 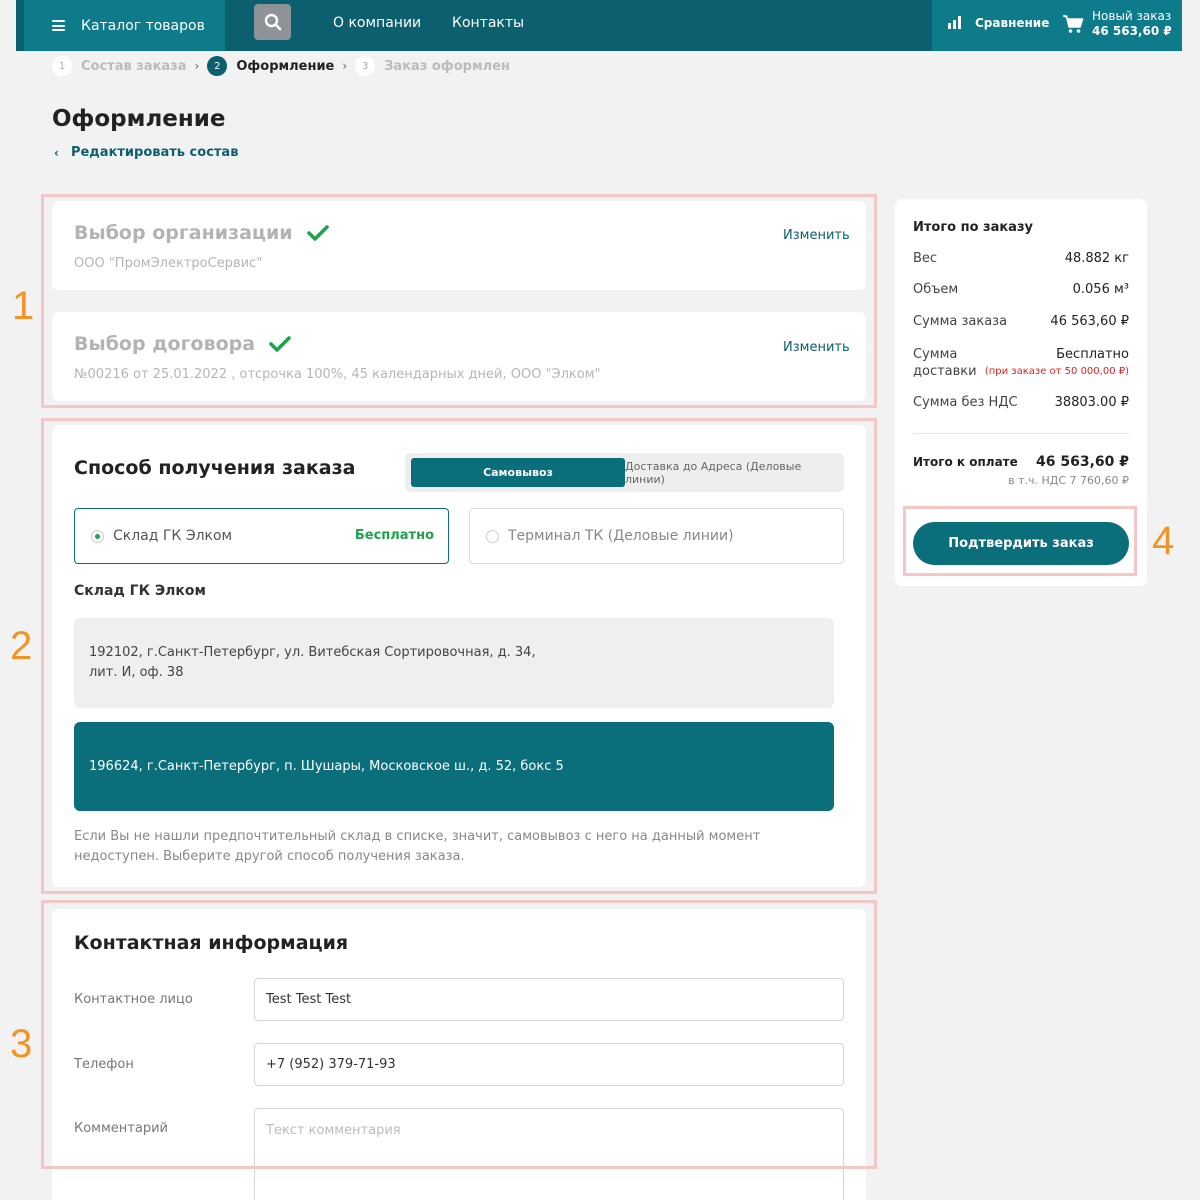 What do you see at coordinates (925, 258) in the screenshot?
I see `summary-label: Вес` at bounding box center [925, 258].